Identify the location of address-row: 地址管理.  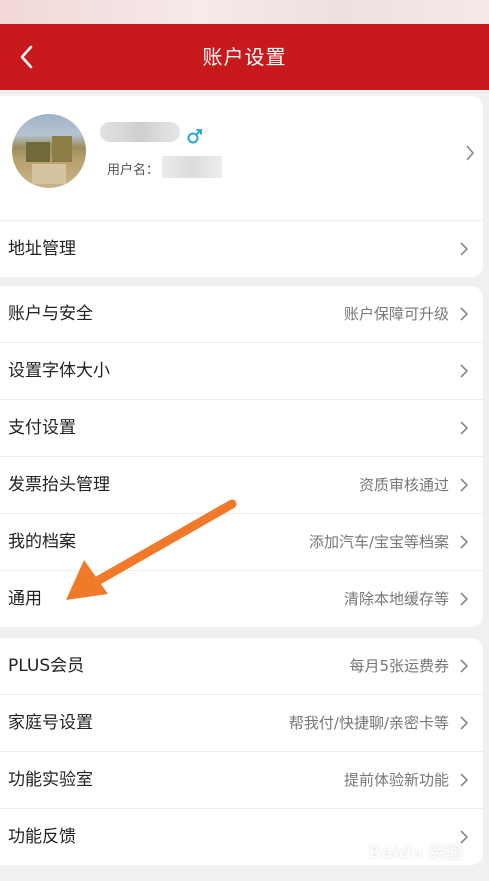
(241, 249).